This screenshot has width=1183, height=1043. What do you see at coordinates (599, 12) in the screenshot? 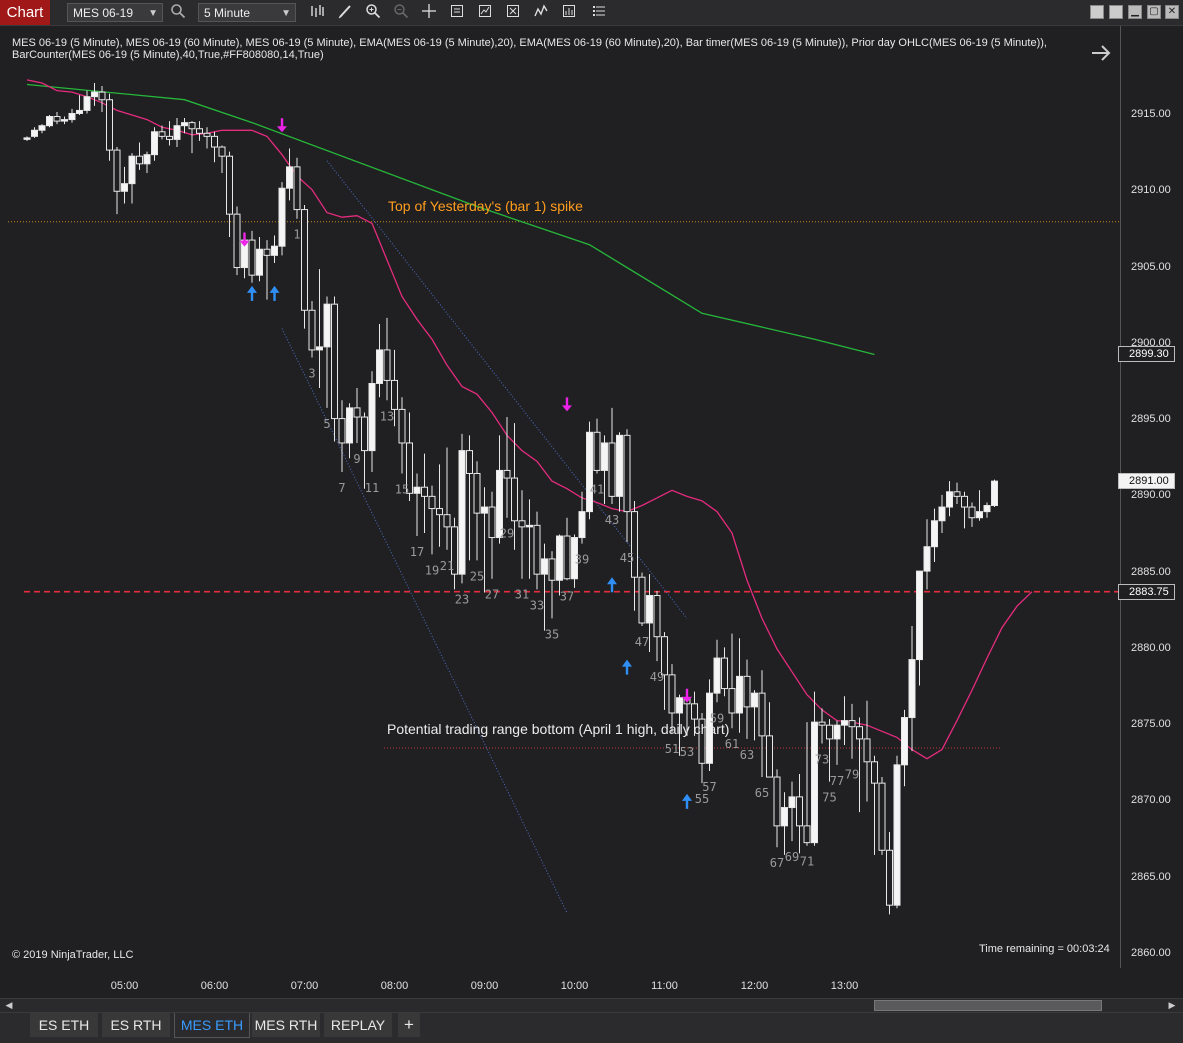
I see `menu-icon` at bounding box center [599, 12].